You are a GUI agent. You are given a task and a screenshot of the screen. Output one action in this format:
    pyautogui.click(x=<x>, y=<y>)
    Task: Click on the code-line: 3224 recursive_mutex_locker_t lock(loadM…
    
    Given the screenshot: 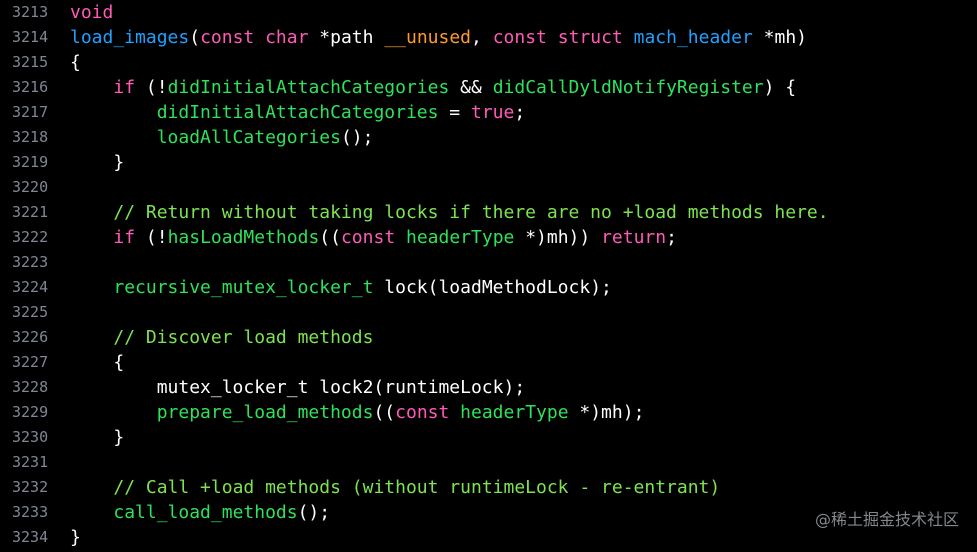 What is the action you would take?
    pyautogui.click(x=488, y=287)
    